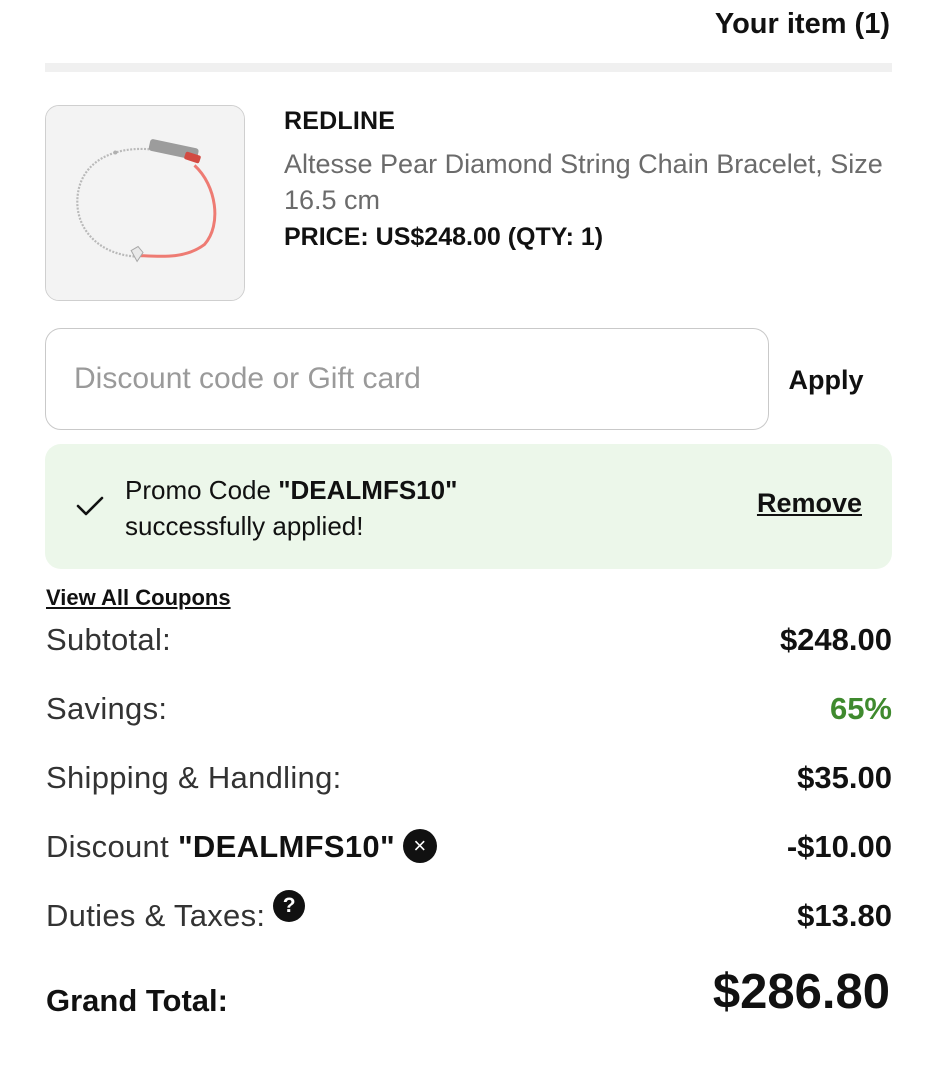 The width and height of the screenshot is (936, 1072). I want to click on discount-label: Discount "DEALMFS10" ×, so click(241, 847).